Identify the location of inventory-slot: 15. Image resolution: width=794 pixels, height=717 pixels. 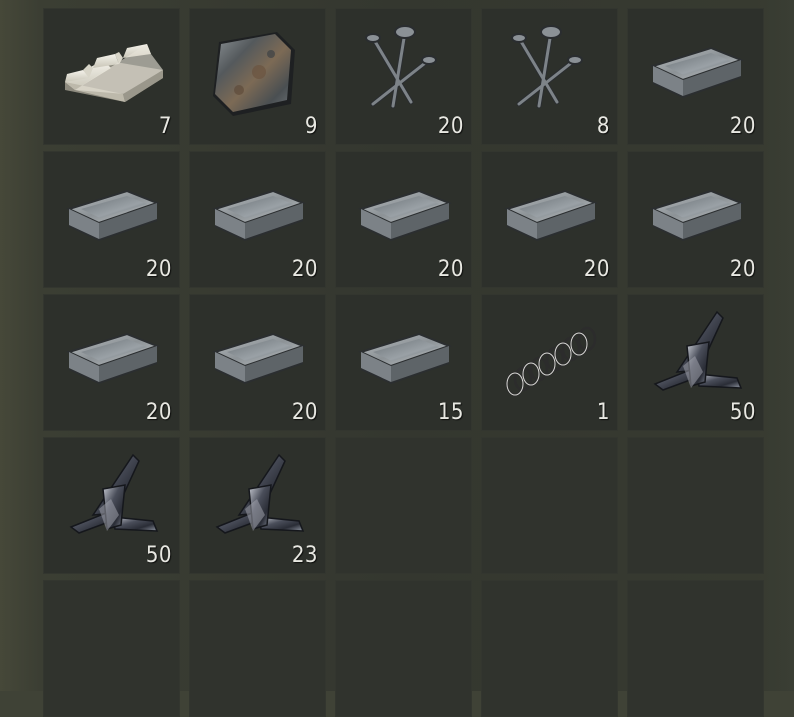
(403, 362).